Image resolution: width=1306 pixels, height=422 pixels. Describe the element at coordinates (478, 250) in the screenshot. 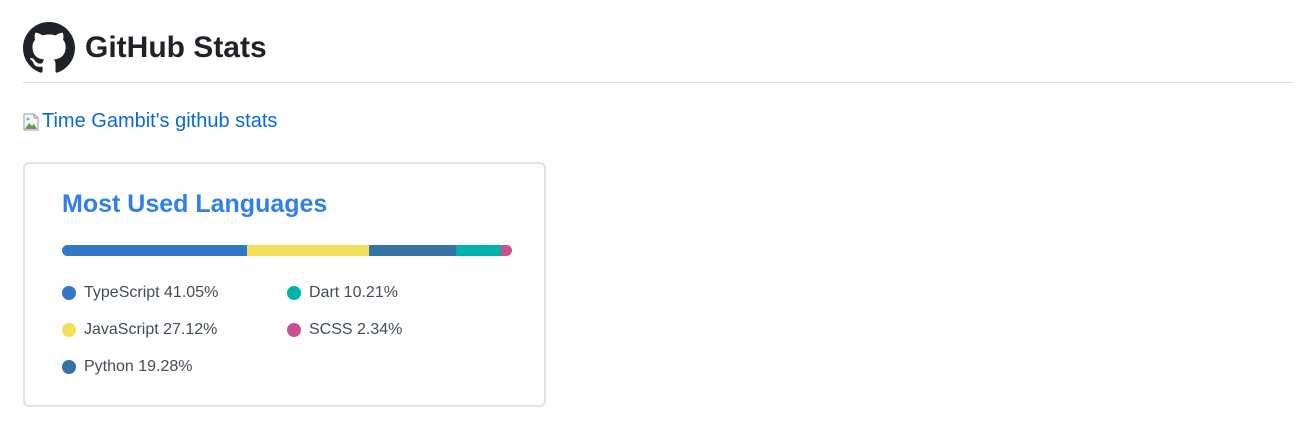

I see `language-bar-segment-dart` at that location.